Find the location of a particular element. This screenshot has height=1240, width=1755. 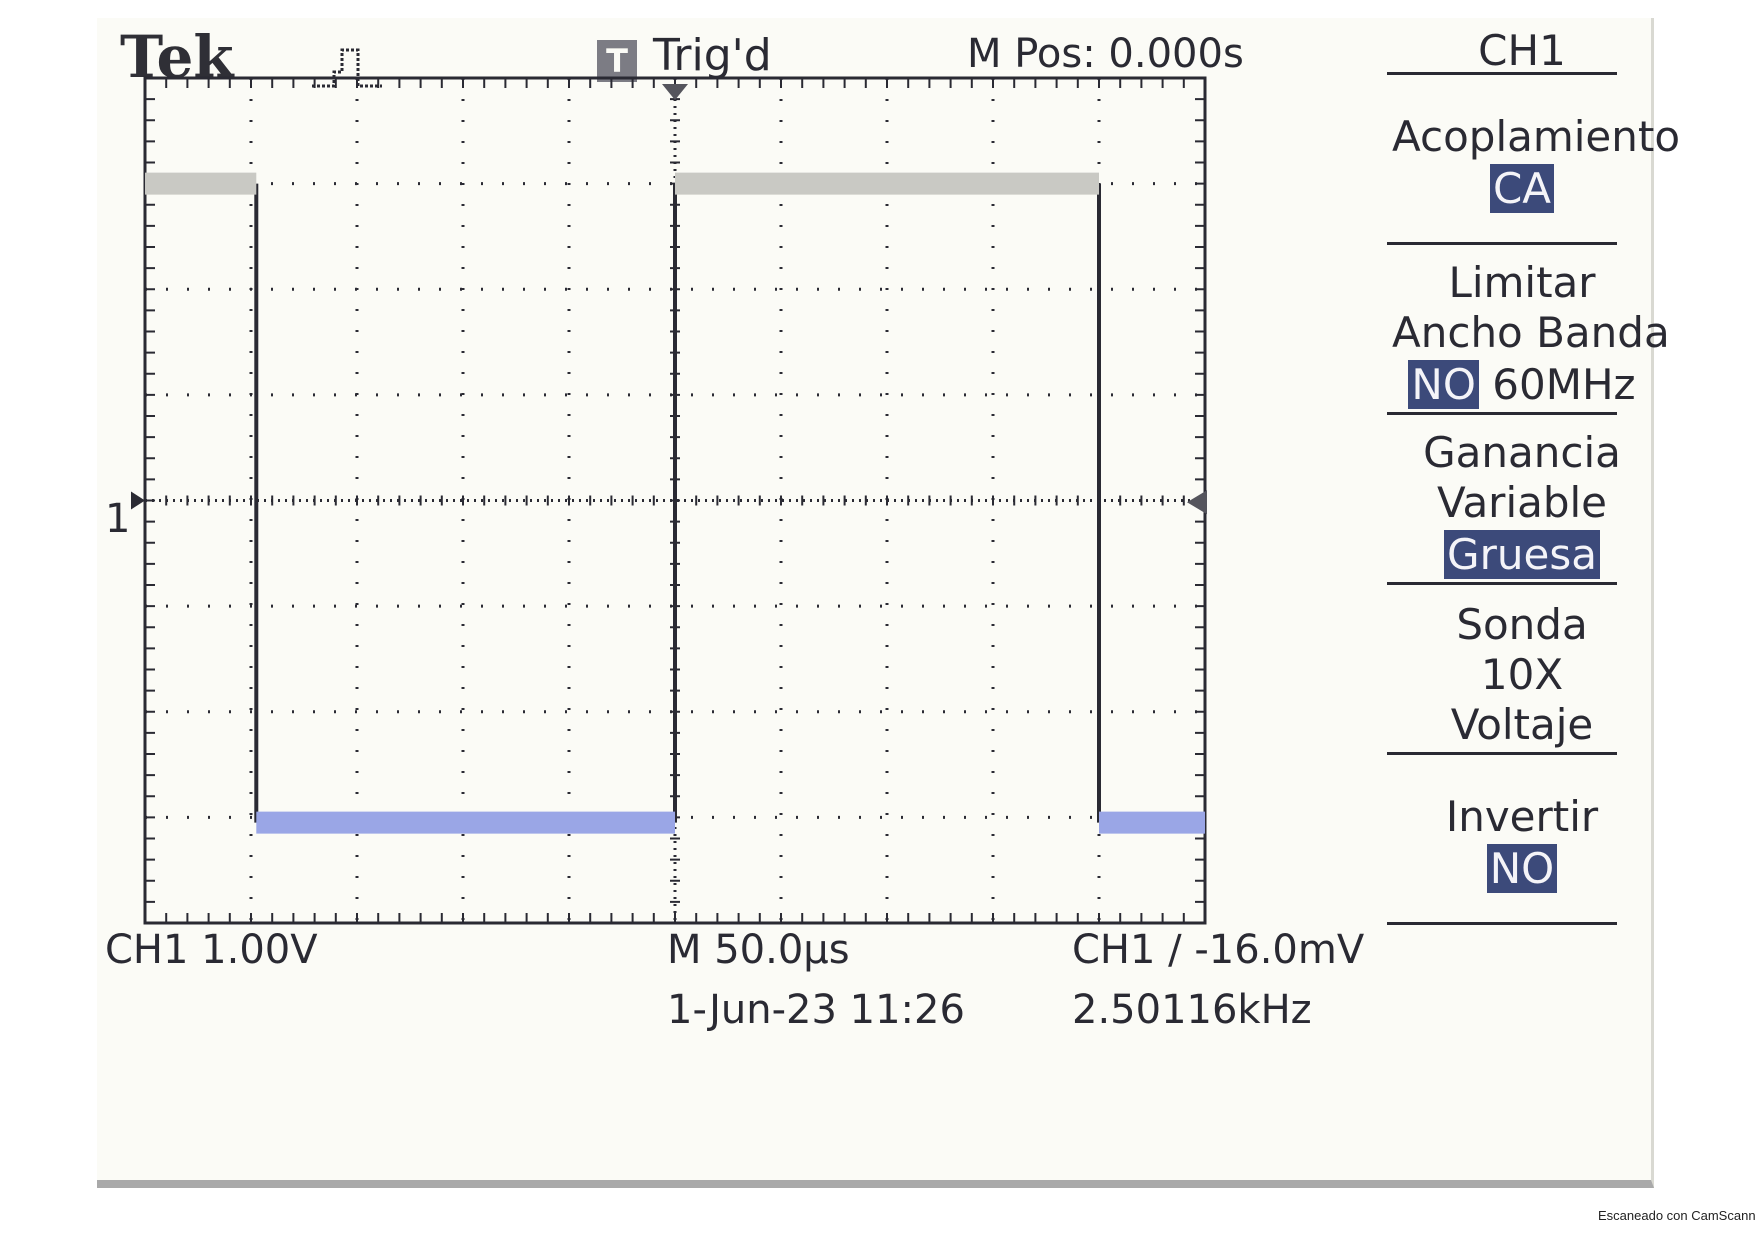

ground-arrow-icon is located at coordinates (138, 500).